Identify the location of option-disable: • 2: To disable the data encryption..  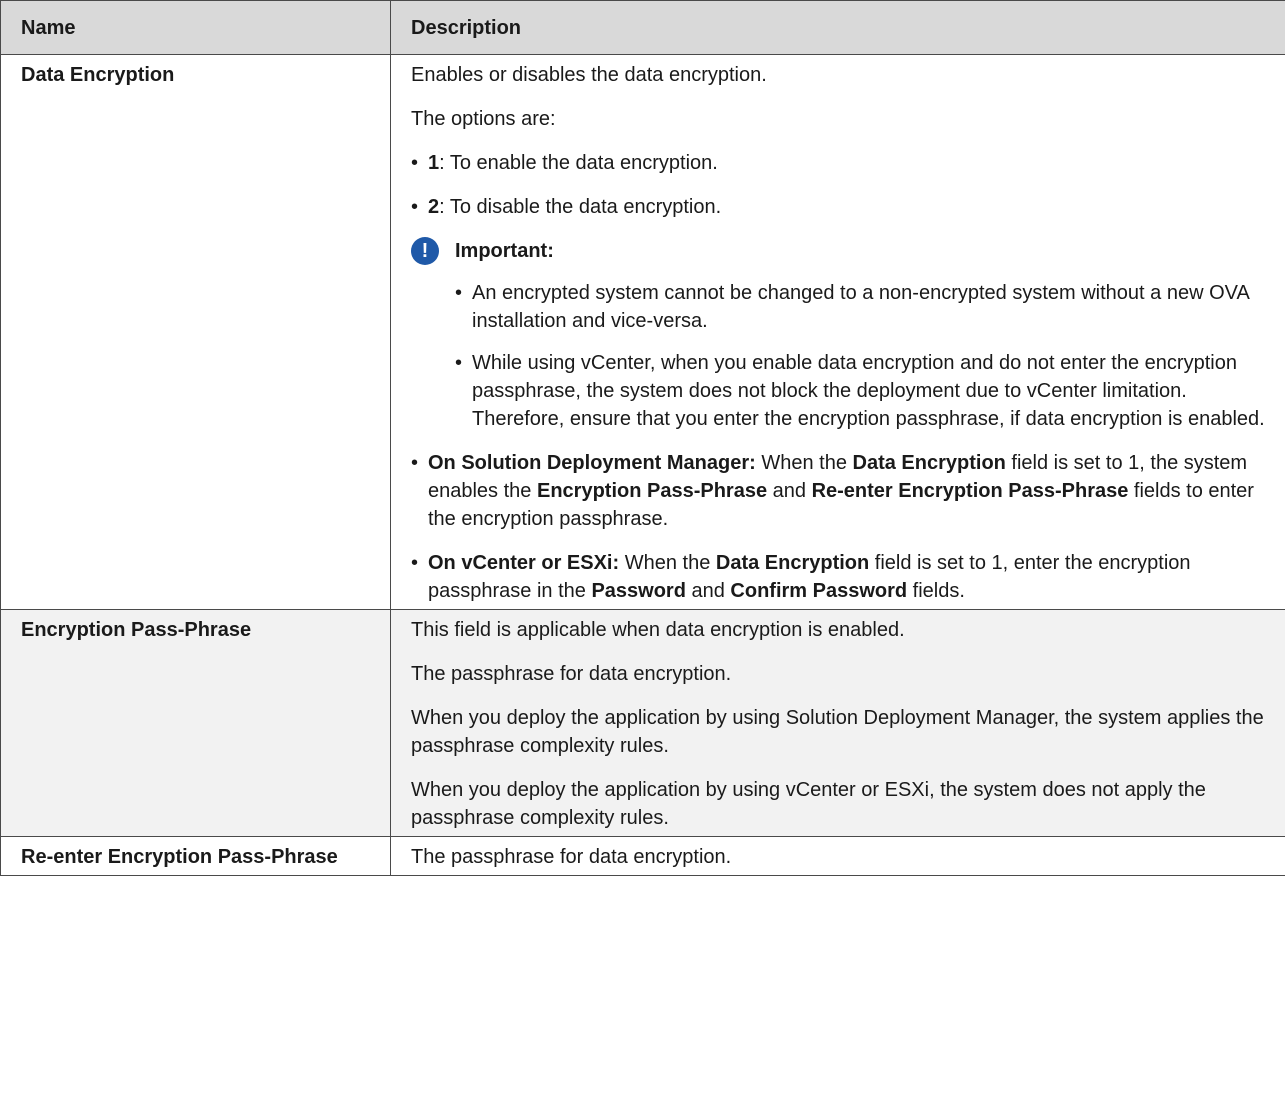
(843, 207).